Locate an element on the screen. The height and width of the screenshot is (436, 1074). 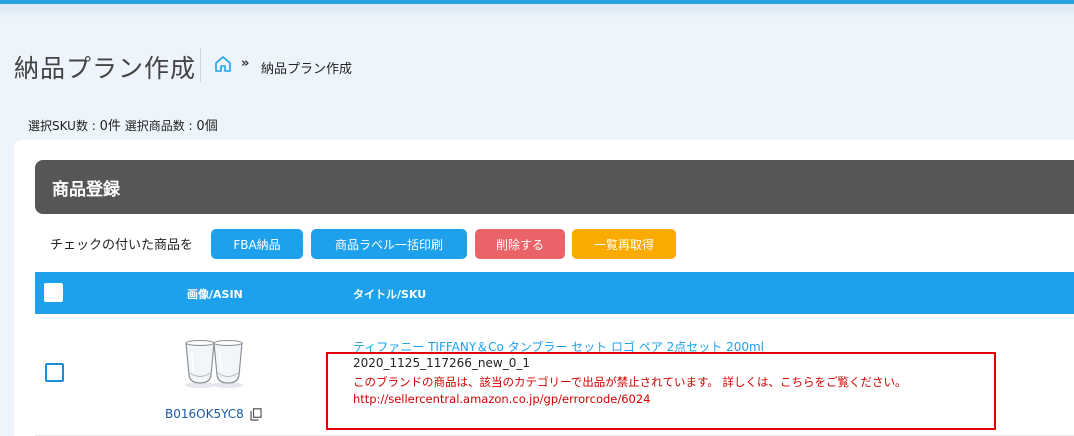
section-title: 商品登録 is located at coordinates (86, 190).